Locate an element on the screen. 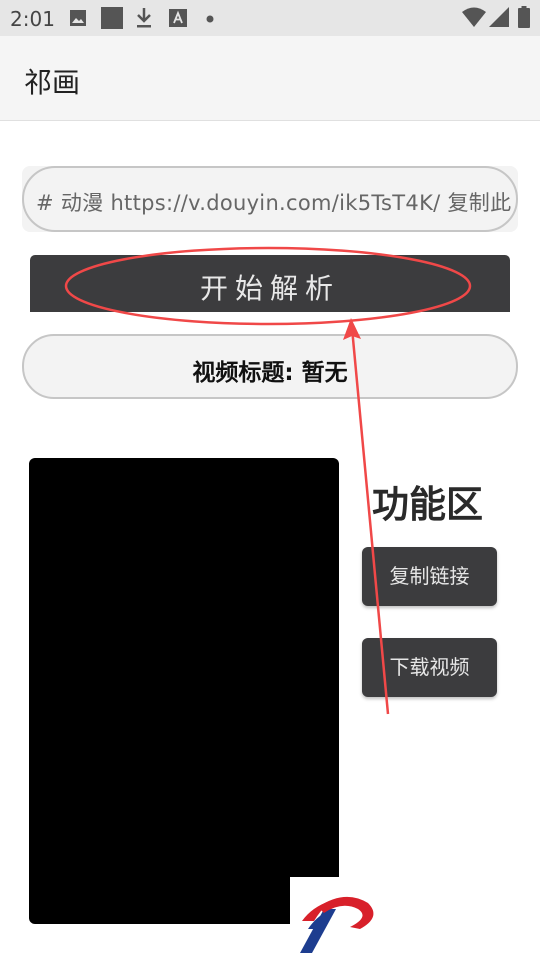 The width and height of the screenshot is (540, 960). app-bar: 祁画 is located at coordinates (270, 78).